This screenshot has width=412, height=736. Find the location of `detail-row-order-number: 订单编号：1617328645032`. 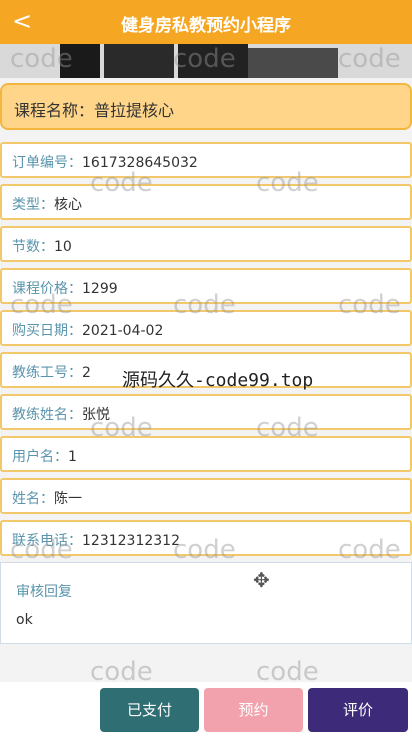

detail-row-order-number: 订单编号：1617328645032 is located at coordinates (206, 160).